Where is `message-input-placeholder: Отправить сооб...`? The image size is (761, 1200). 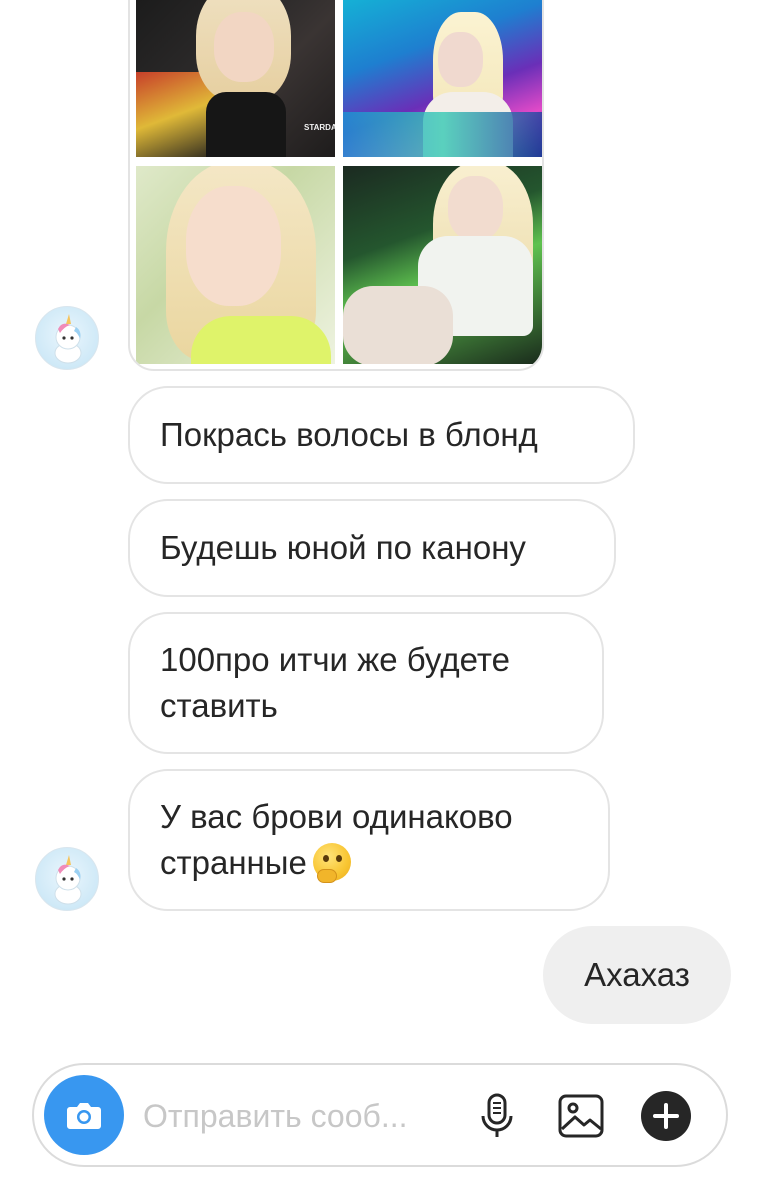 message-input-placeholder: Отправить сооб... is located at coordinates (275, 1116).